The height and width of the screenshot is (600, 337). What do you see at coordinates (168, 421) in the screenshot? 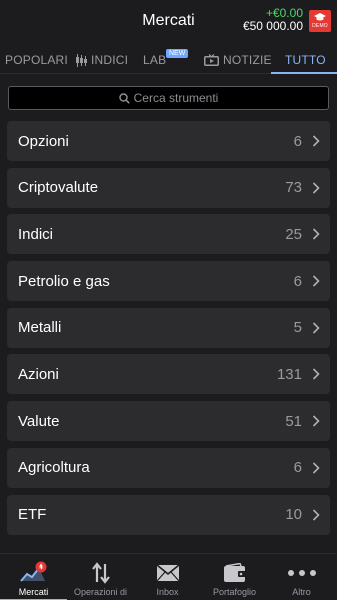
I see `category-row-valute: Valute 51` at bounding box center [168, 421].